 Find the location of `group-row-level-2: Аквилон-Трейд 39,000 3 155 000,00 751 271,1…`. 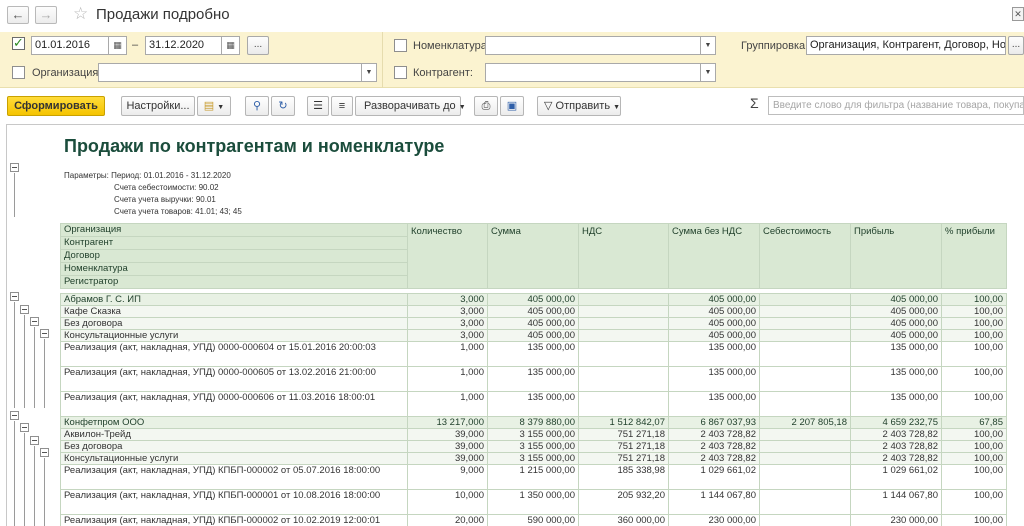

group-row-level-2: Аквилон-Трейд 39,000 3 155 000,00 751 271,1… is located at coordinates (533, 434).